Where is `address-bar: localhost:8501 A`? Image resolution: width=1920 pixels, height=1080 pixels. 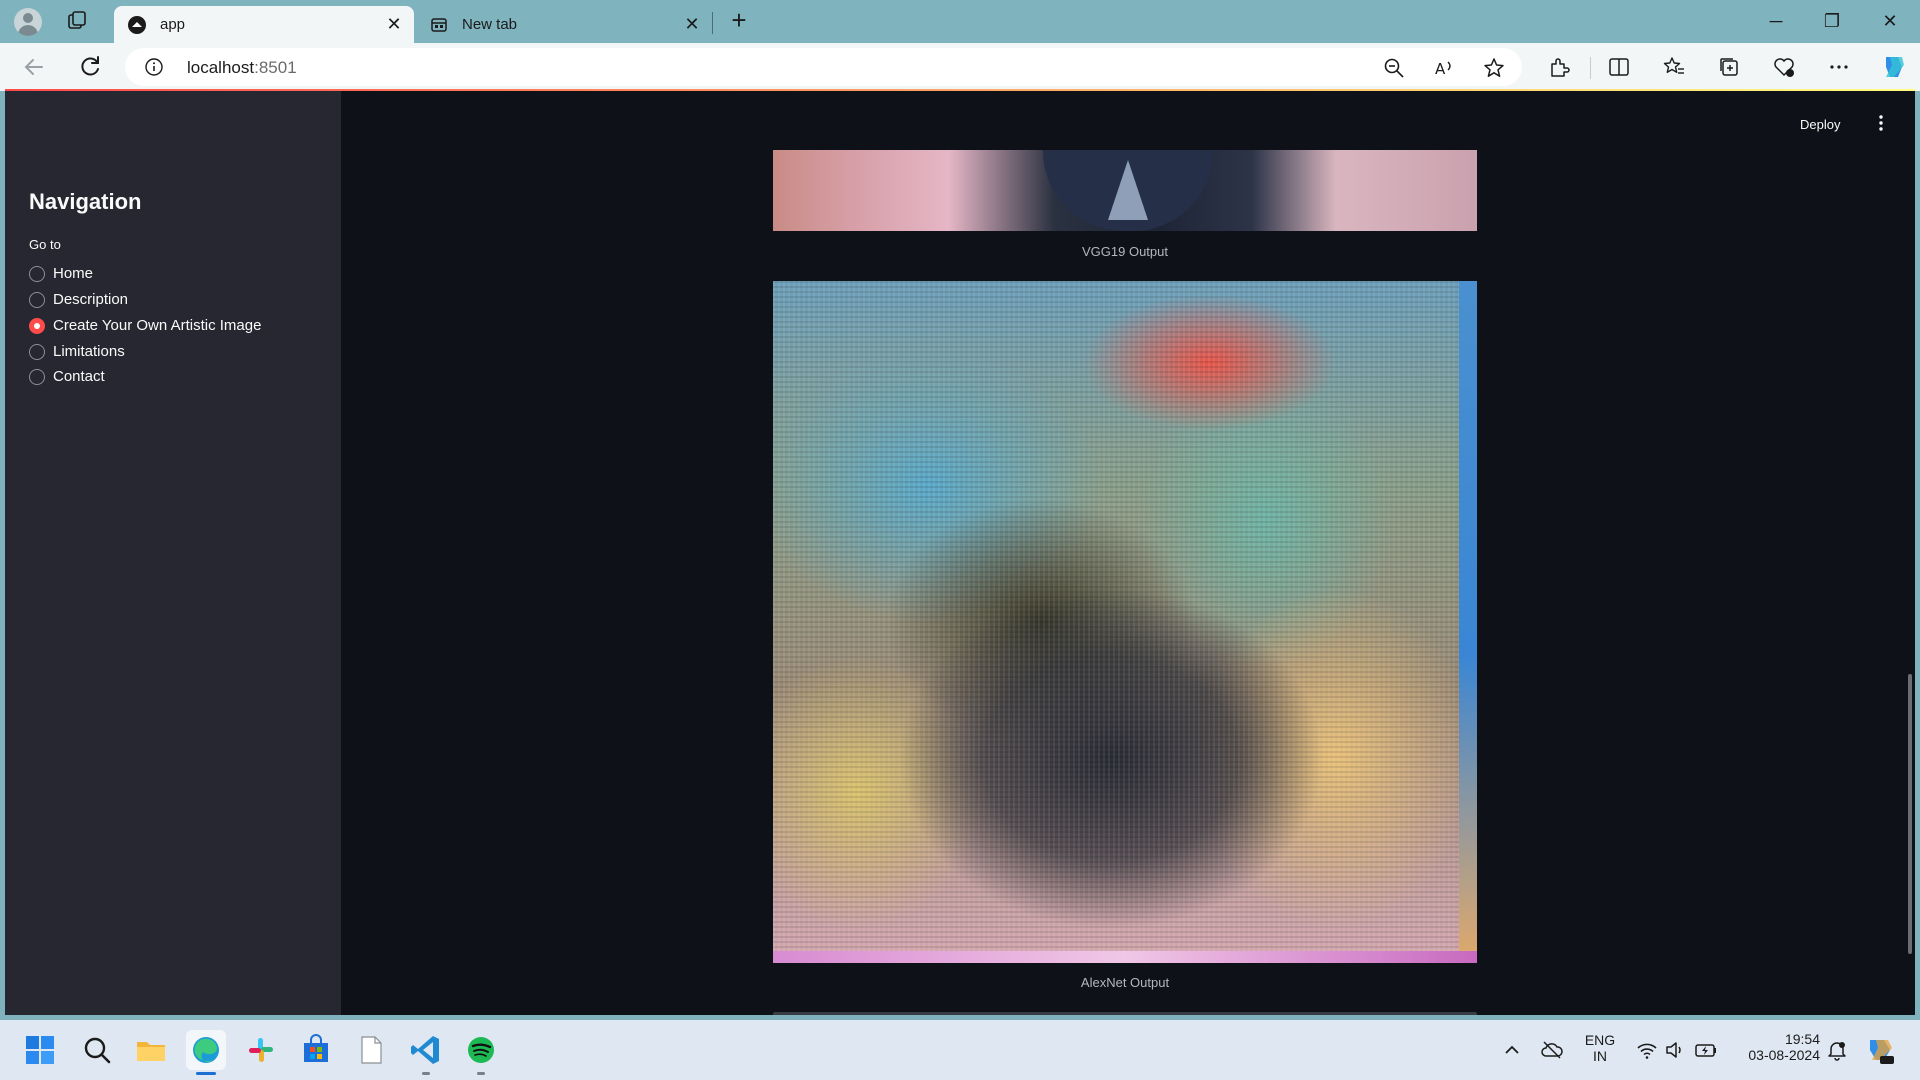 address-bar: localhost:8501 A is located at coordinates (823, 67).